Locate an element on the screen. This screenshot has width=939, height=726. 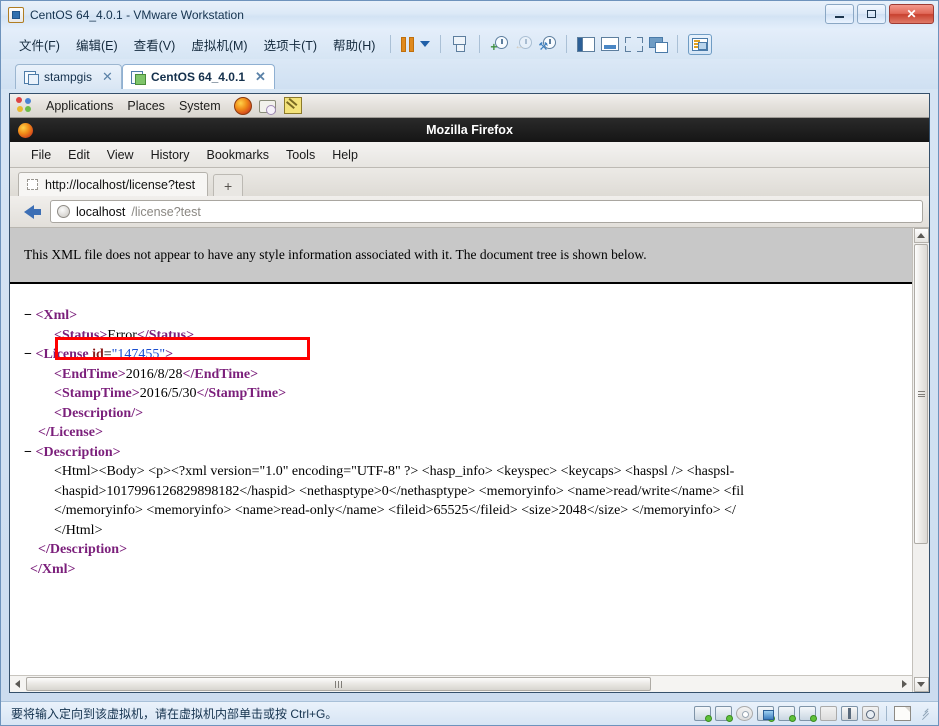
firefox-menu-edit: Edit is located at coordinates (79, 155).